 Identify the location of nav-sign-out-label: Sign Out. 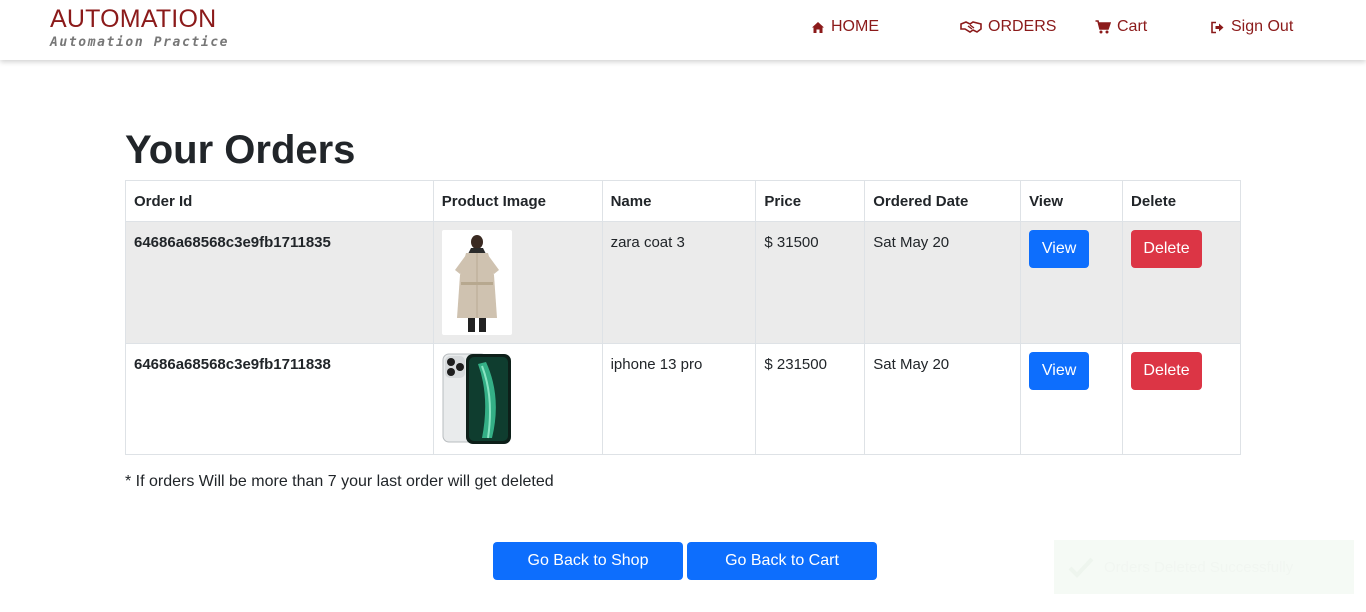
(1262, 26).